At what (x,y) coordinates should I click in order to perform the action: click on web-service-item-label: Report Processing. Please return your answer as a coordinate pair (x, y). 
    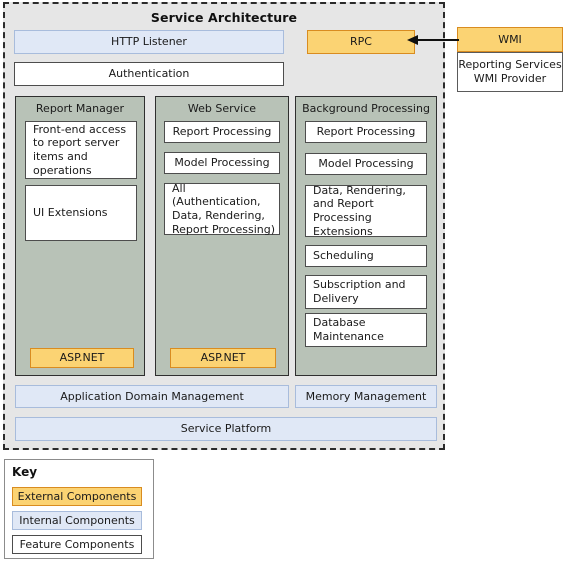
    Looking at the image, I should click on (222, 132).